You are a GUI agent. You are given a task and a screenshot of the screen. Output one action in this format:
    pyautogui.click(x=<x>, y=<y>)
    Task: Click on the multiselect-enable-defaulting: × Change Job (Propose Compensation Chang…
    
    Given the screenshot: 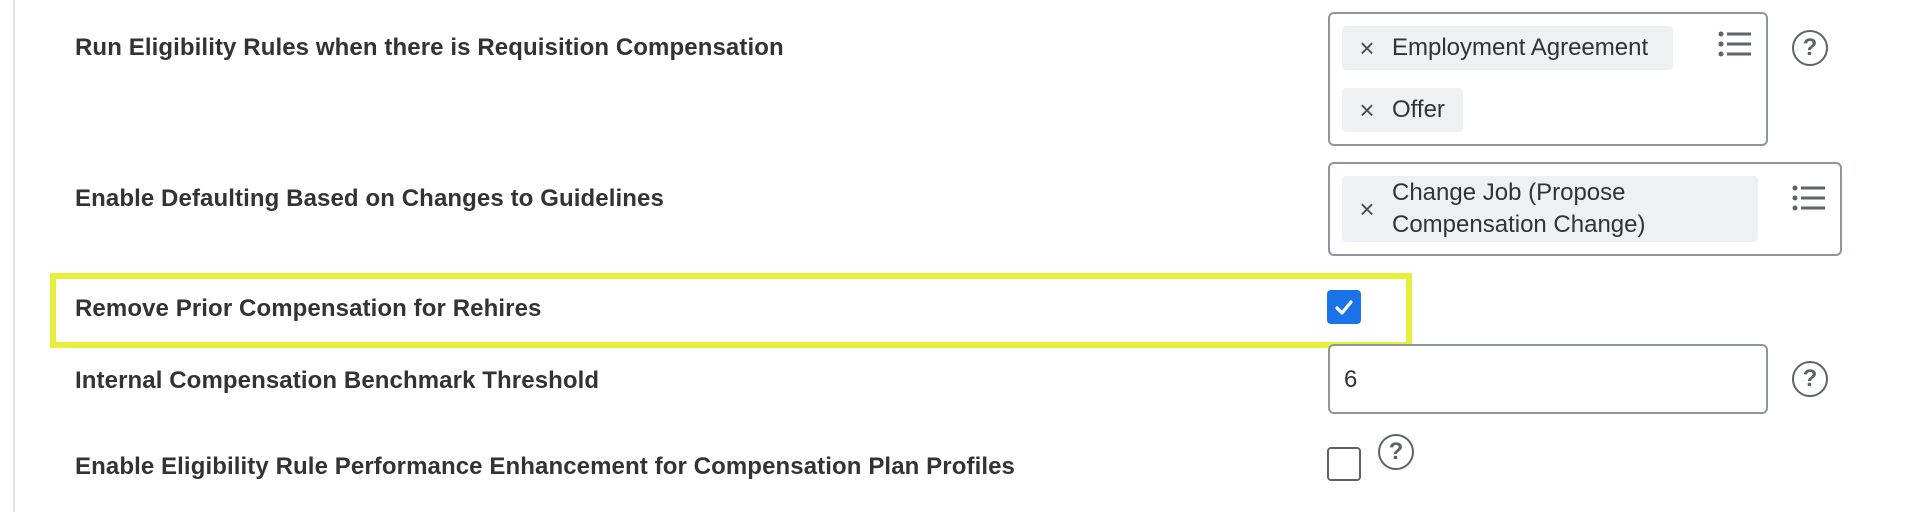 What is the action you would take?
    pyautogui.click(x=1585, y=209)
    